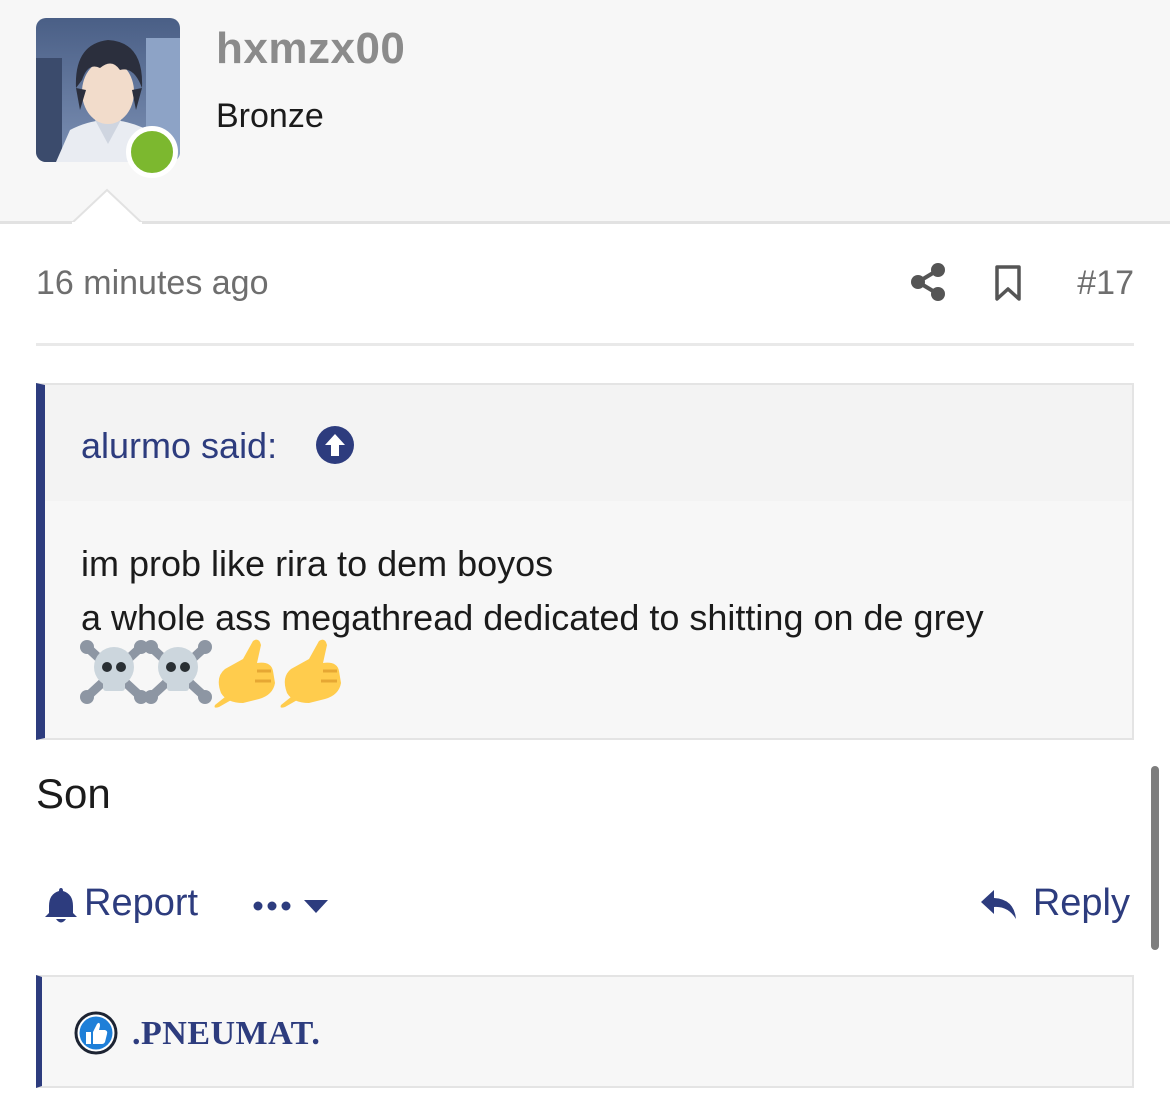 This screenshot has height=1106, width=1170. Describe the element at coordinates (107, 206) in the screenshot. I see `header-arrow-notch` at that location.